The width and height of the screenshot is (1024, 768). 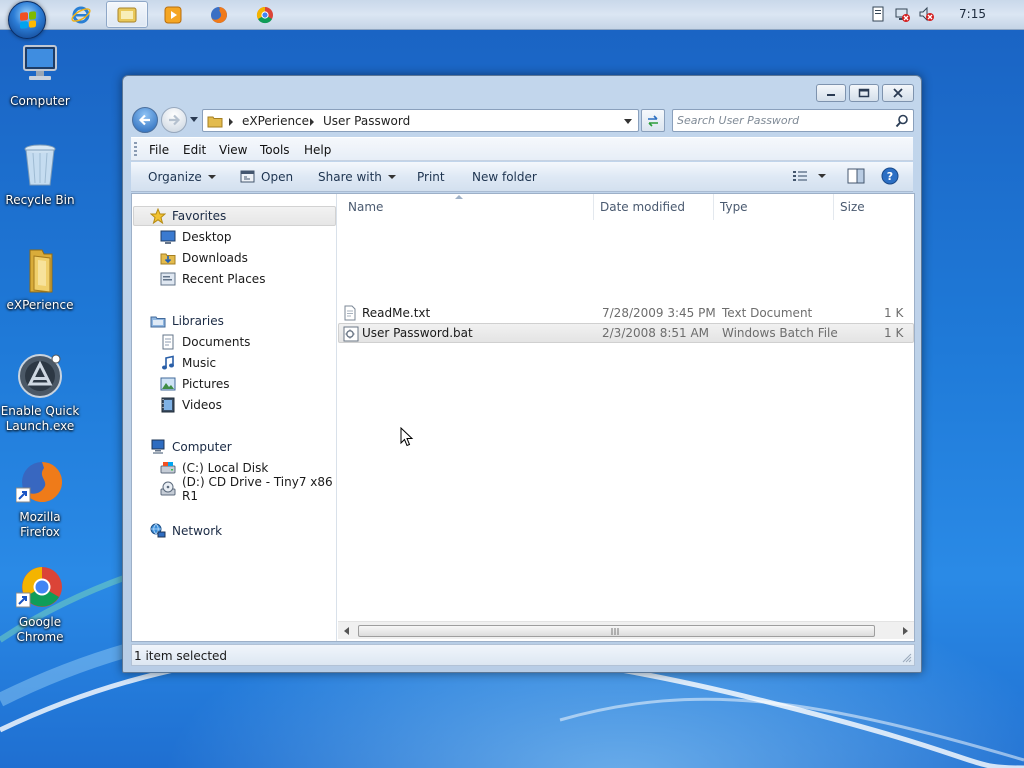 What do you see at coordinates (199, 216) in the screenshot?
I see `nav-favorites-label: Favorites` at bounding box center [199, 216].